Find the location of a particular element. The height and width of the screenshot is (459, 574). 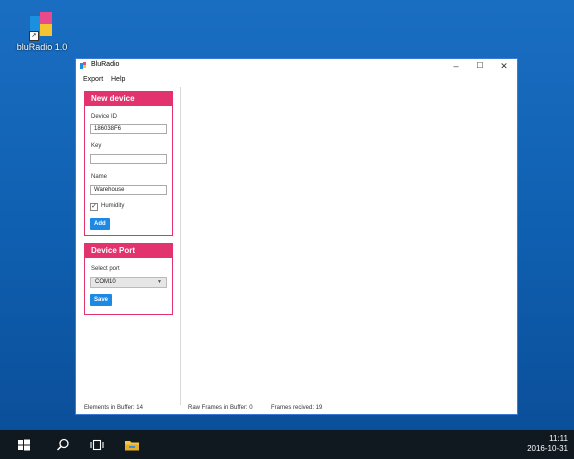

name-input: Warehouse is located at coordinates (128, 190).